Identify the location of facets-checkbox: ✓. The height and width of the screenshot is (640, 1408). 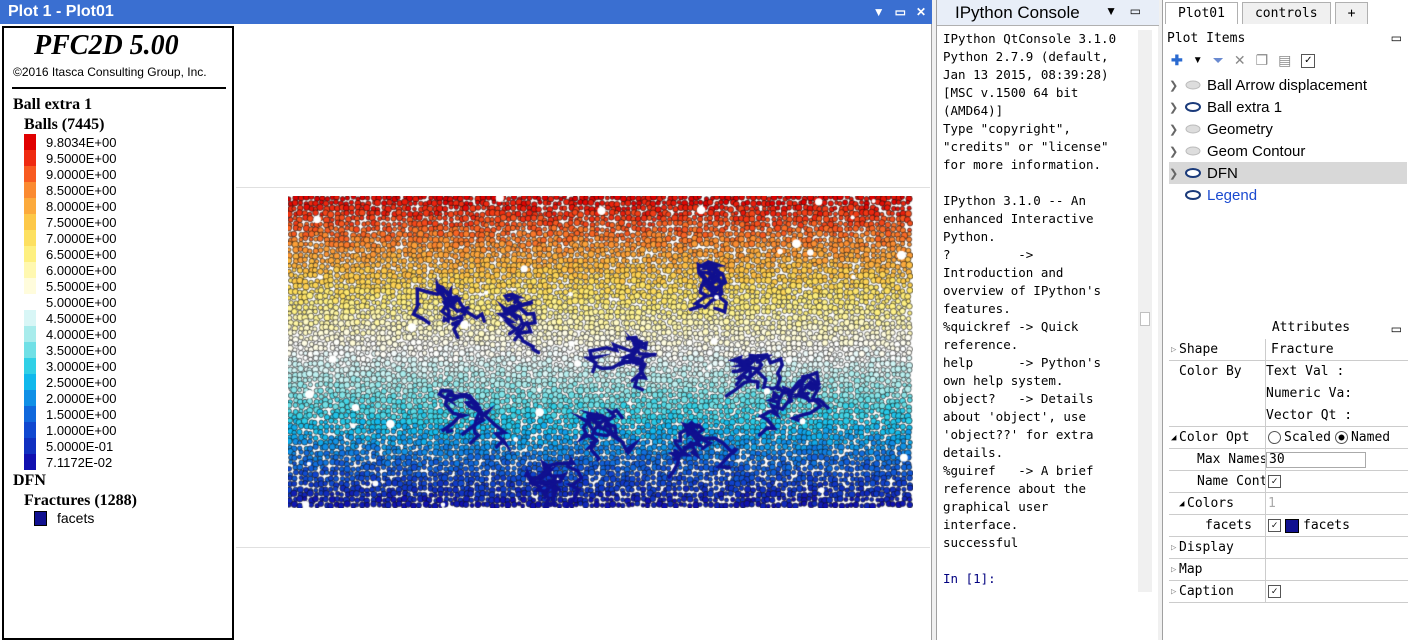
(1274, 525).